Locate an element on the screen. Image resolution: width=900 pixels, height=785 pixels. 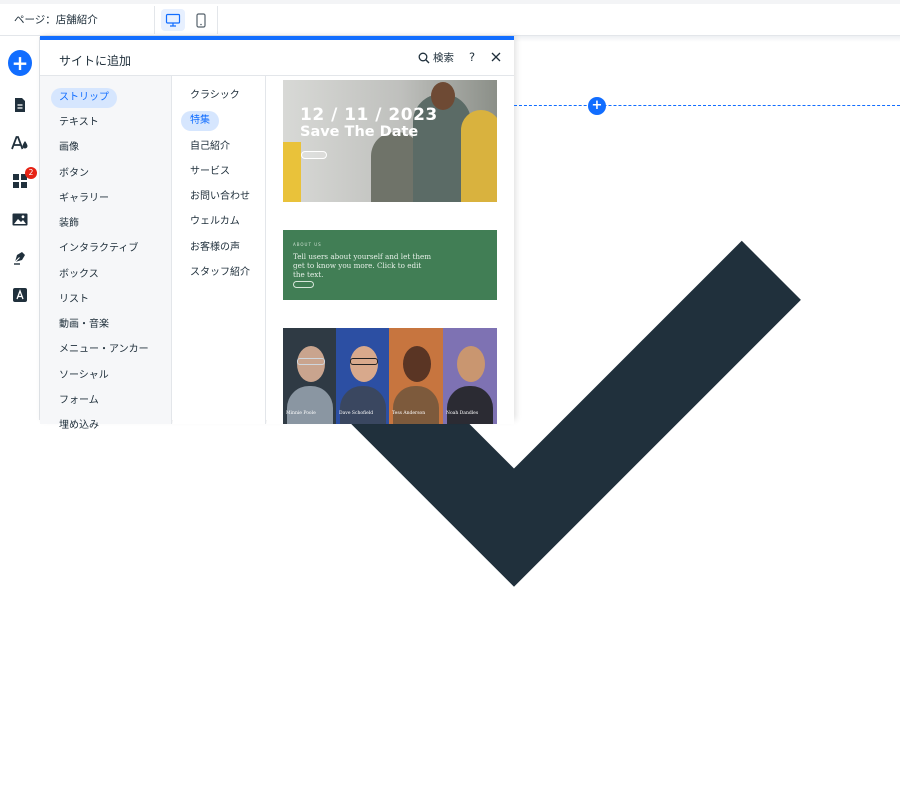
mobile-view-button is located at coordinates (201, 20).